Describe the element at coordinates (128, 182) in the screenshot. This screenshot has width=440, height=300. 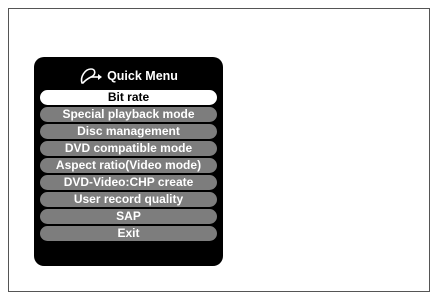
I see `menu-item-dvd-video-chp-create: DVD-Video:CHP create` at that location.